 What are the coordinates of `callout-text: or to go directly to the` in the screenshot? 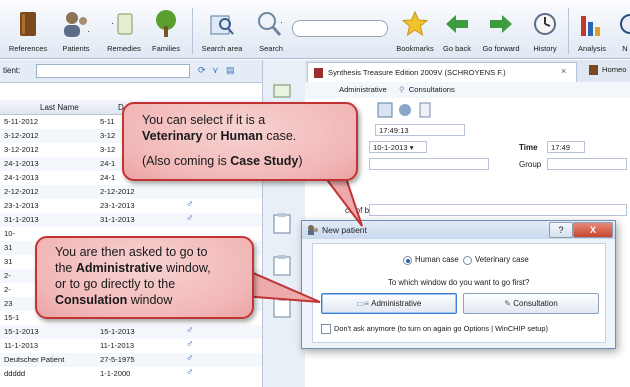 It's located at (115, 284).